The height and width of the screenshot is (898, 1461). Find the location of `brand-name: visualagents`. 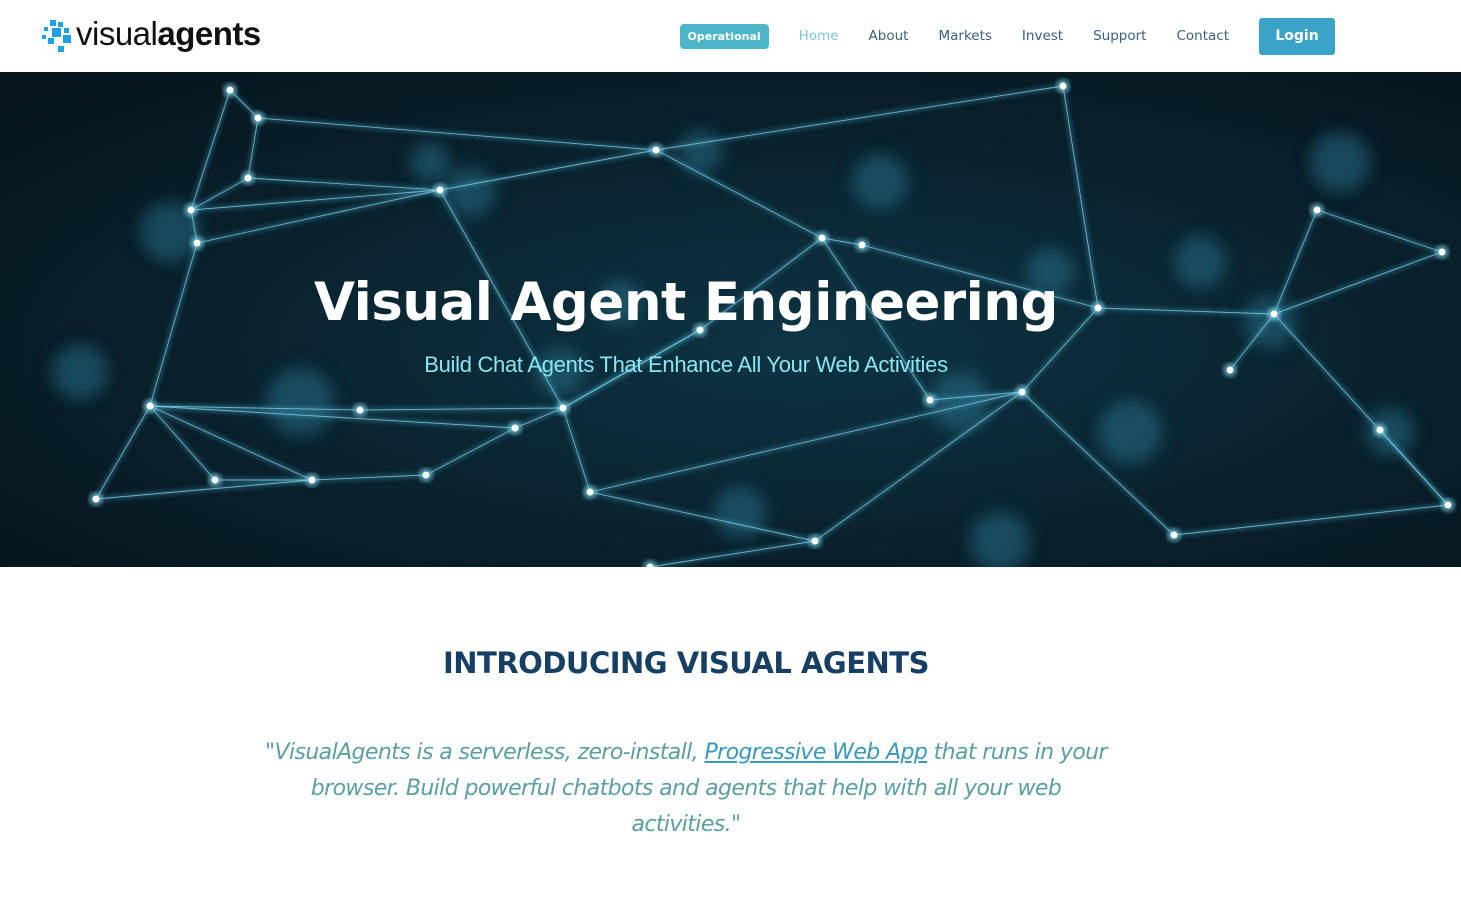

brand-name: visualagents is located at coordinates (168, 33).